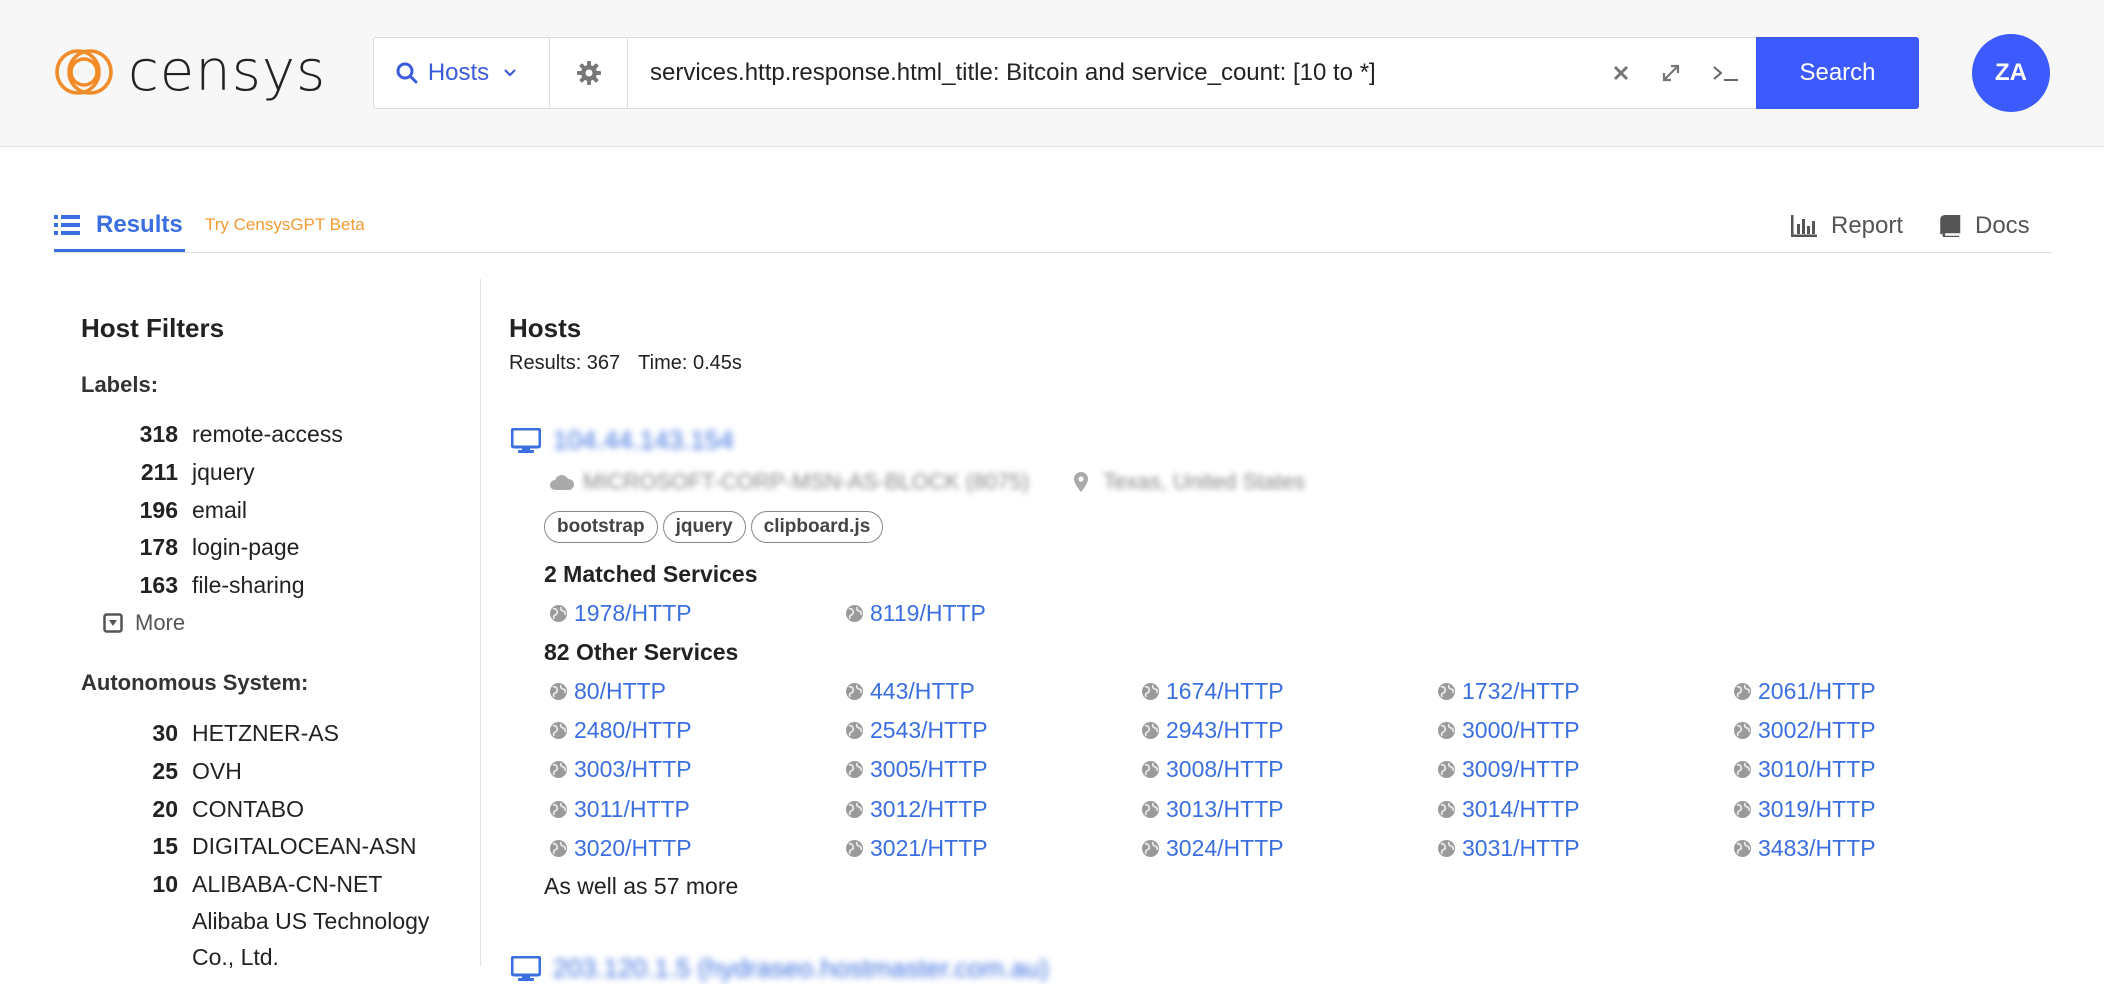 The image size is (2104, 984). I want to click on service-link: 3019/HTTP, so click(1881, 809).